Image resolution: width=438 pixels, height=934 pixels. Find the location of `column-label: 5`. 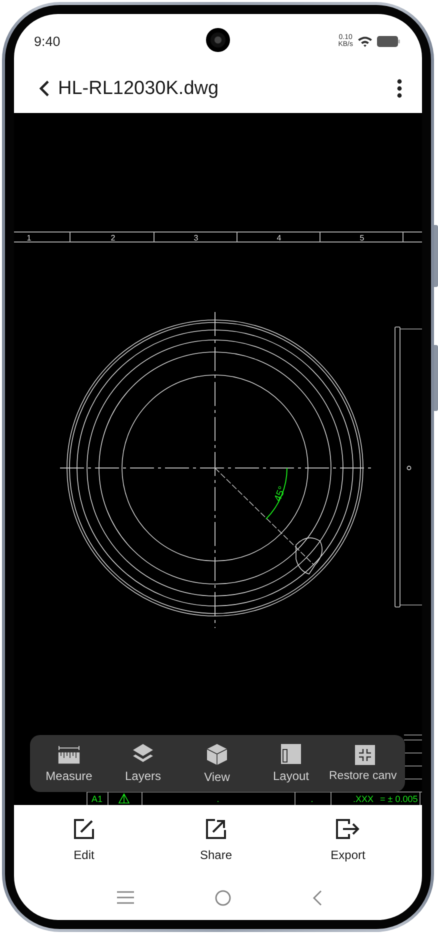

column-label: 5 is located at coordinates (362, 238).